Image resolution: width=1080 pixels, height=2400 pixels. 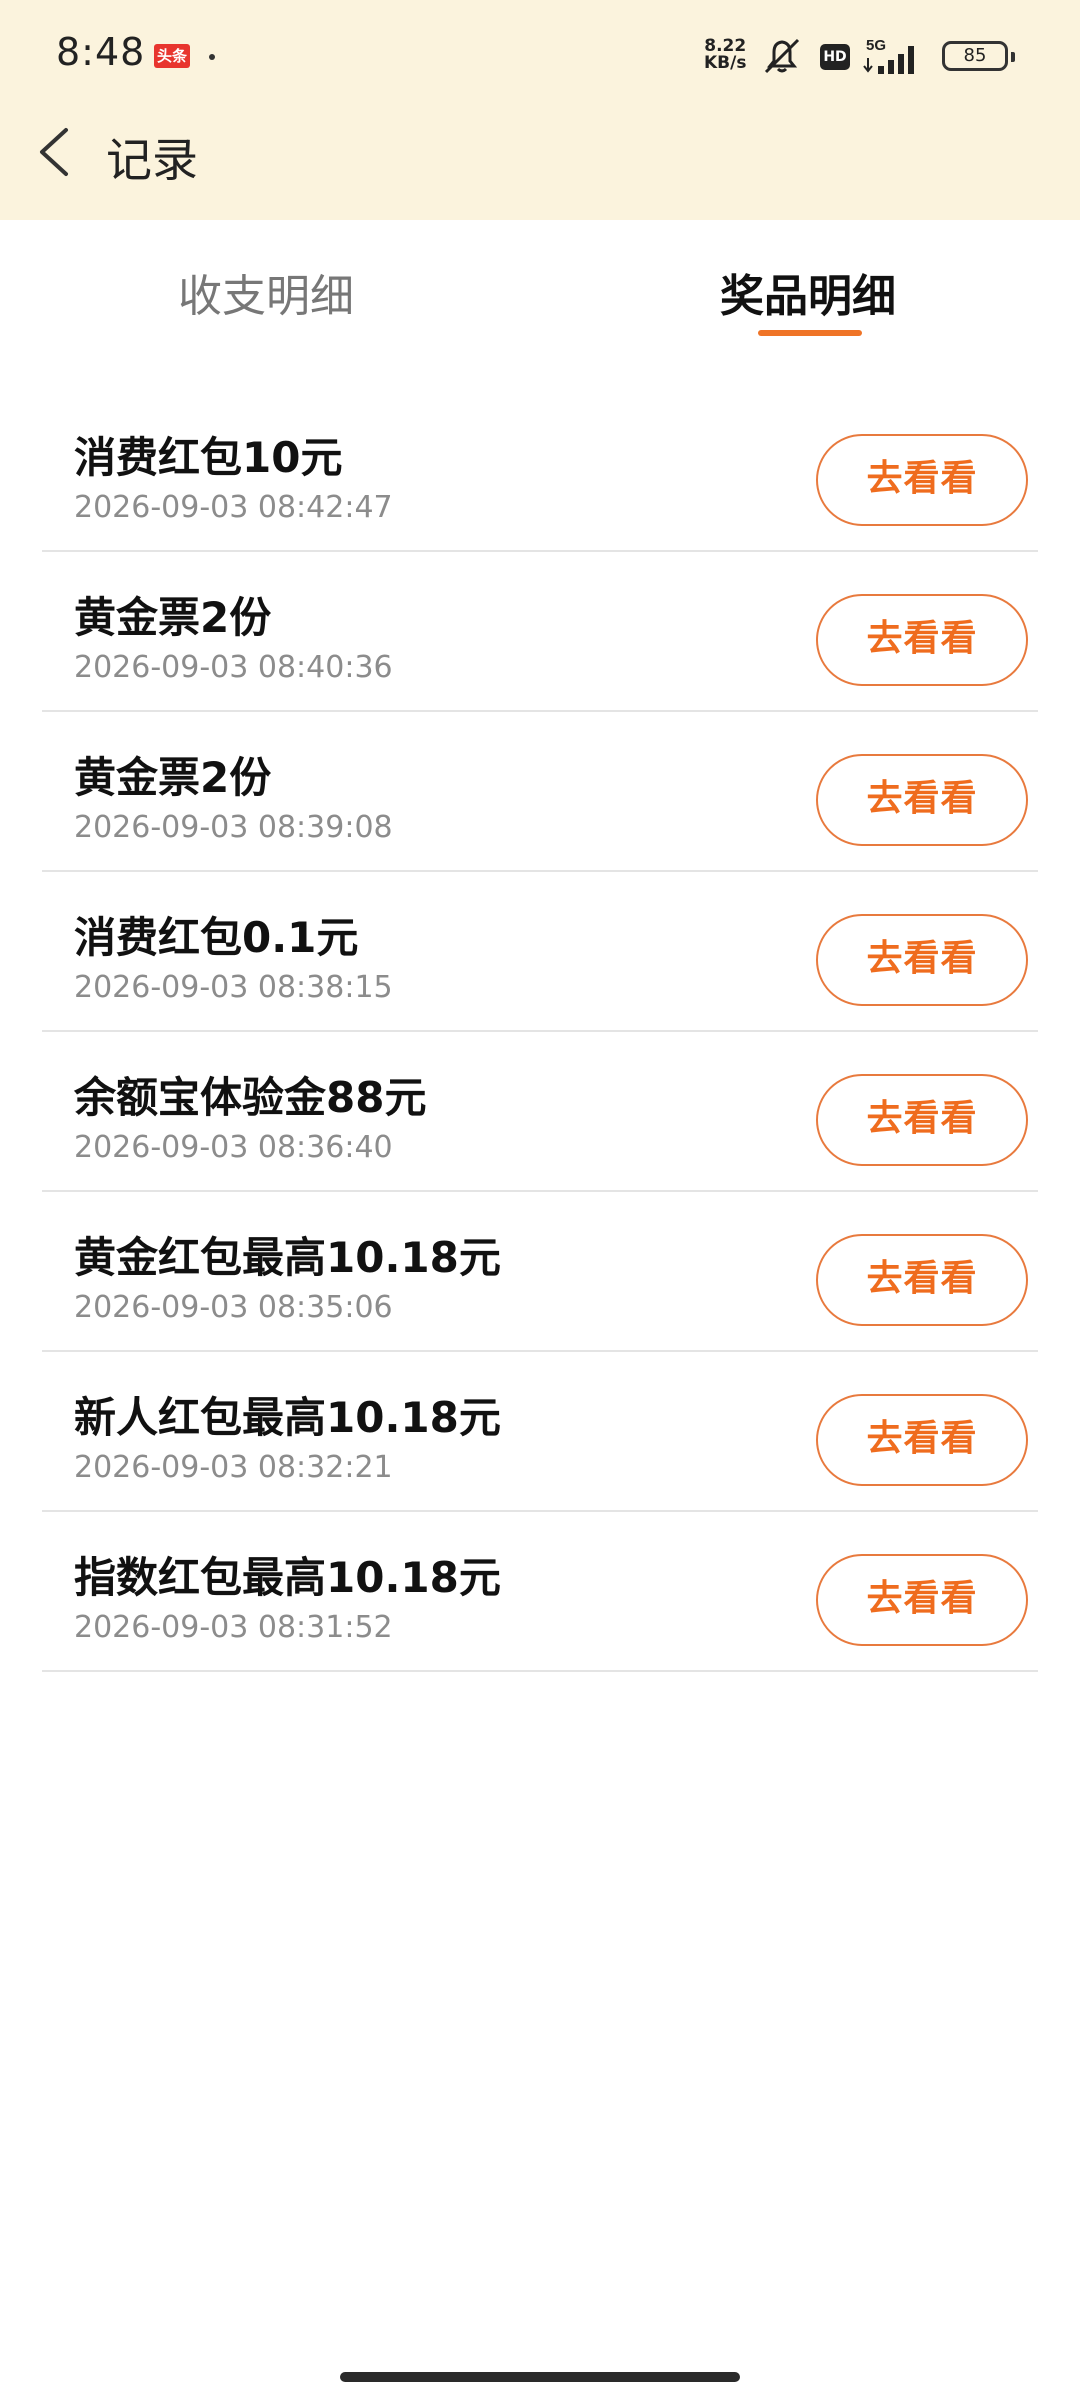 What do you see at coordinates (266, 292) in the screenshot?
I see `tab-income-expense: 收支明细` at bounding box center [266, 292].